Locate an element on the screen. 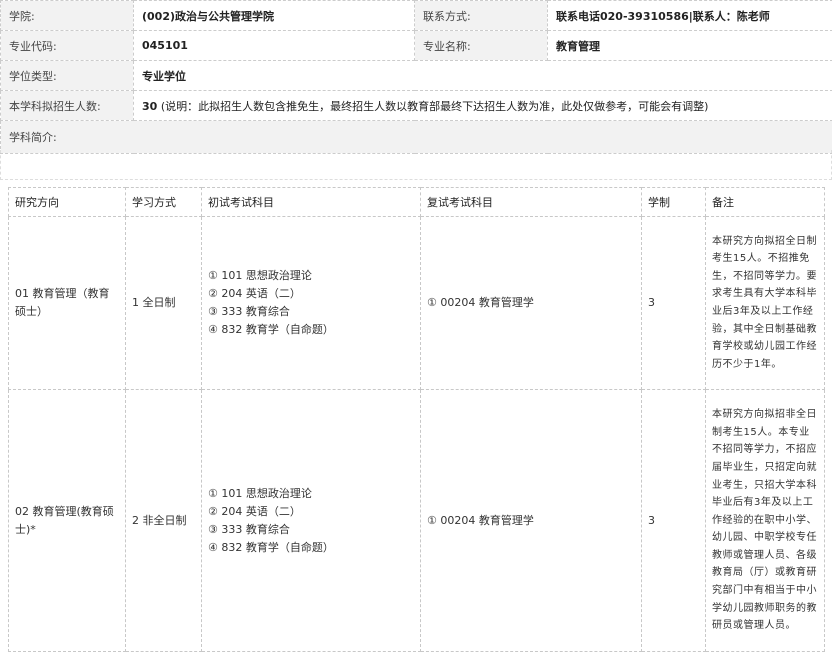 This screenshot has width=832, height=663. header-exam: 初试考试科目 is located at coordinates (311, 202).